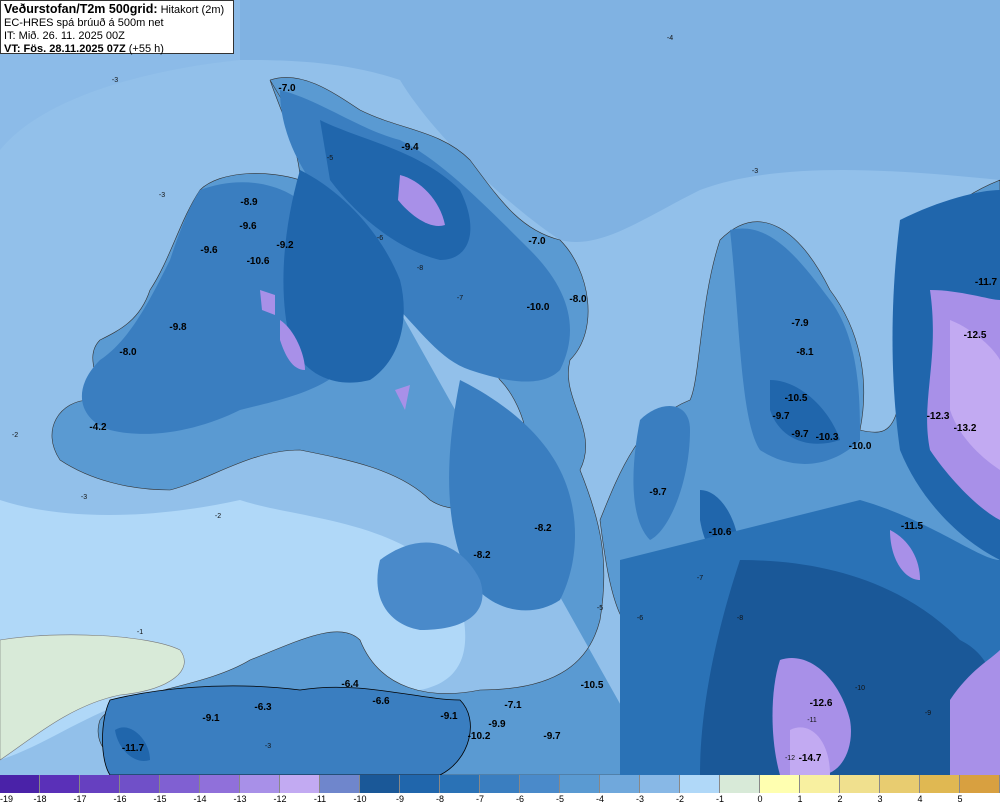  I want to click on valid-time-line: VT: Fös. 28.11.2025 07Z (+55 h), so click(117, 49).